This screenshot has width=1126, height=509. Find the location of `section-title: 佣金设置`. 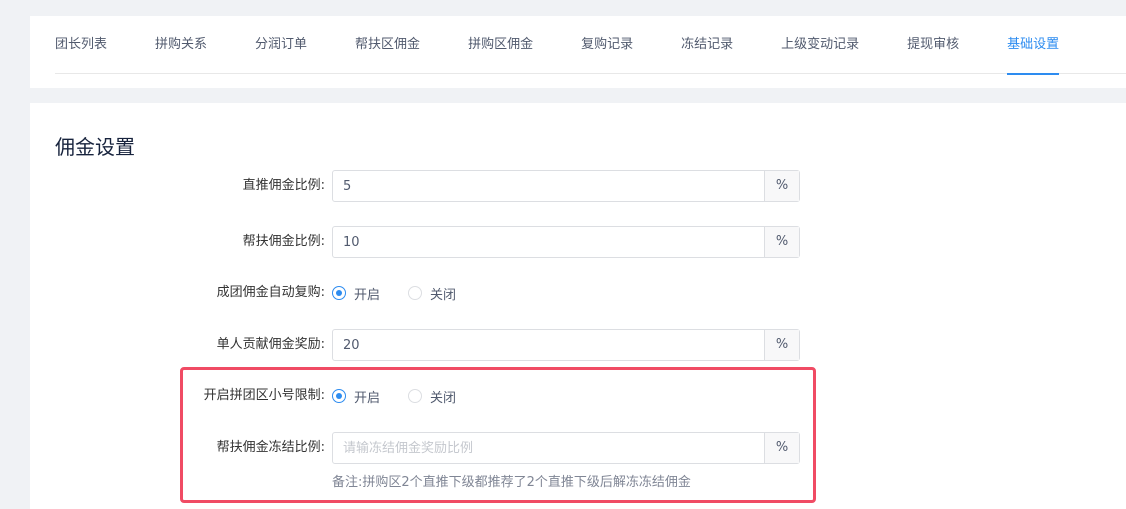

section-title: 佣金设置 is located at coordinates (95, 147).